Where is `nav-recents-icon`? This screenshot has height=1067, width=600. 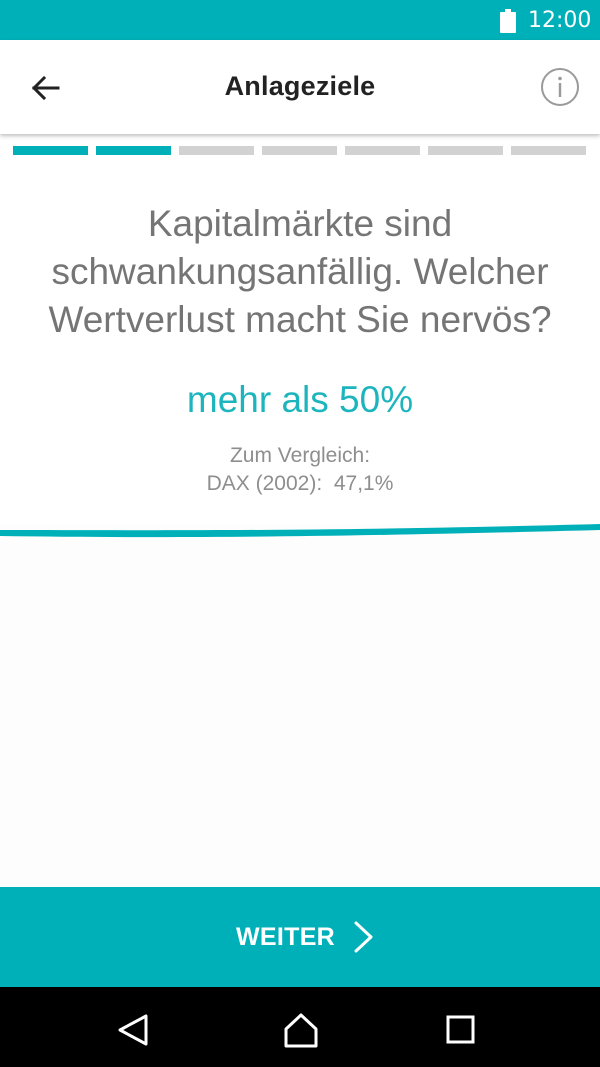 nav-recents-icon is located at coordinates (460, 1029).